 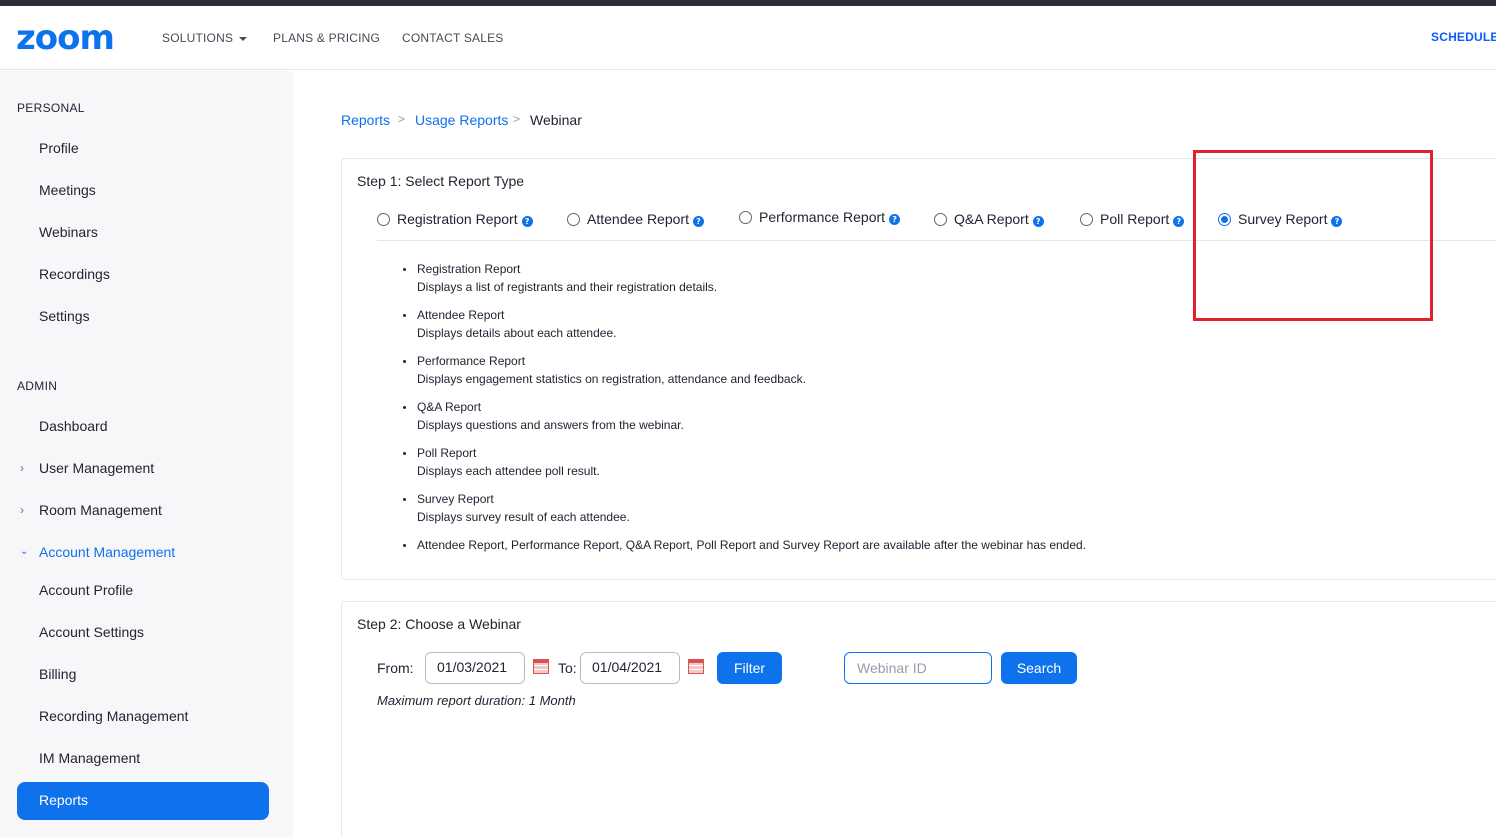 I want to click on radio-attendee-report: Attendee Report?, so click(x=635, y=219).